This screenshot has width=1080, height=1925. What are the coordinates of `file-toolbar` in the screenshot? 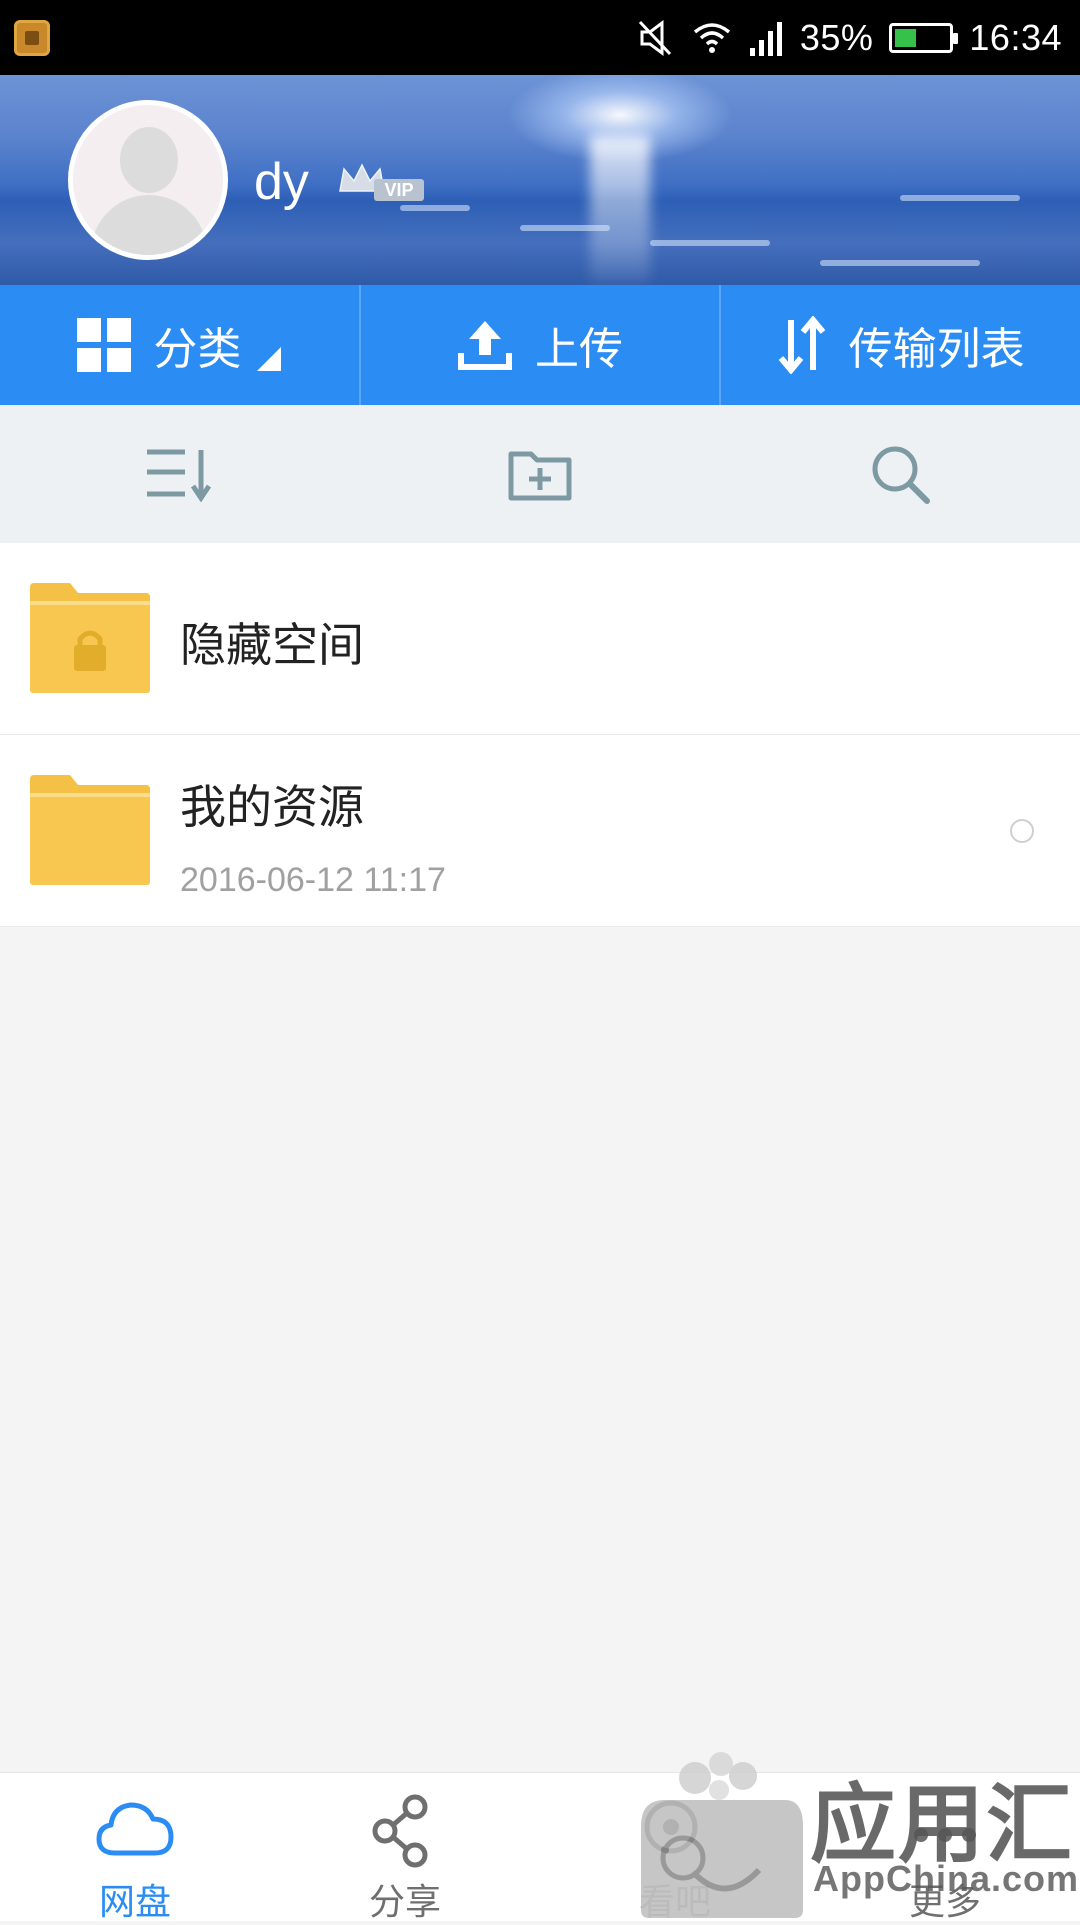 It's located at (540, 474).